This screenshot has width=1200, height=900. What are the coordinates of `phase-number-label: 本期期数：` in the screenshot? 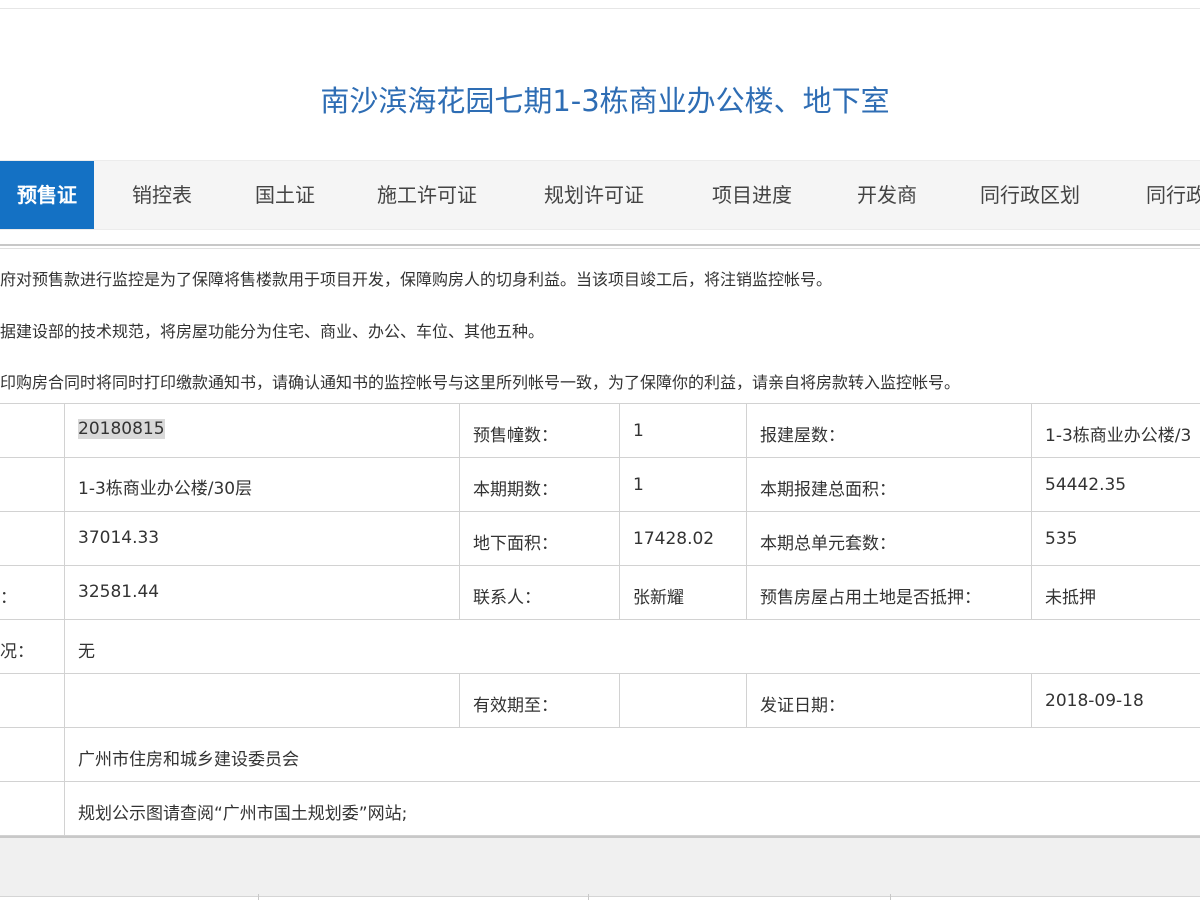 It's located at (515, 490).